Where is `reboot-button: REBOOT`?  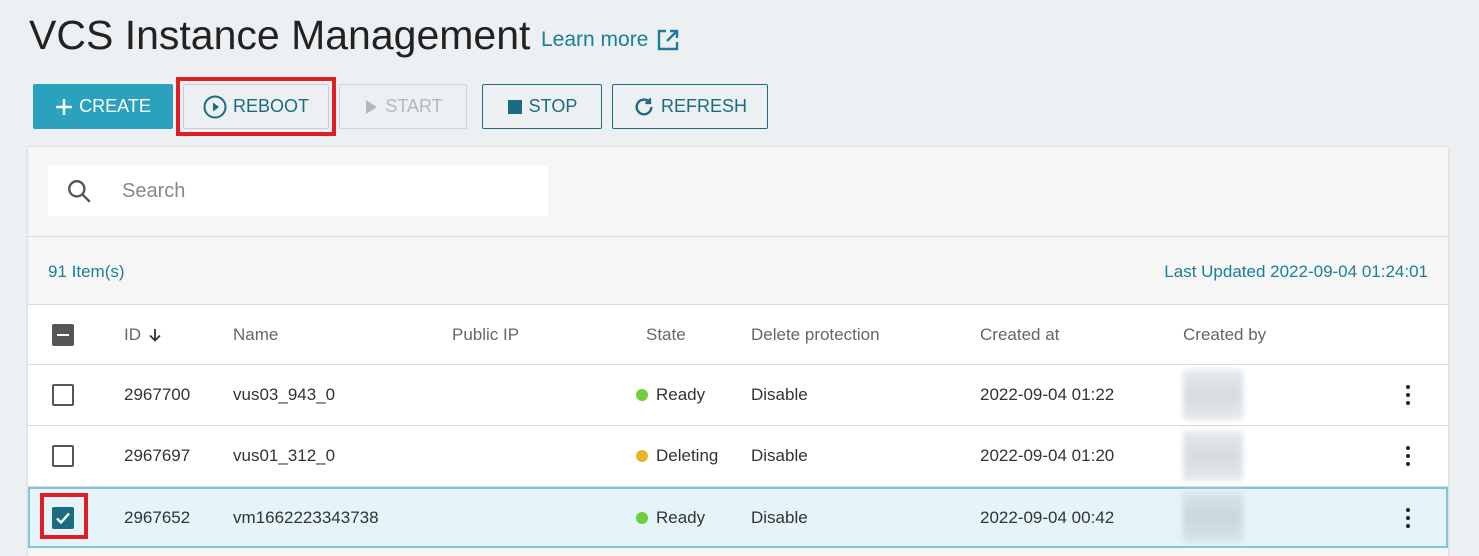 reboot-button: REBOOT is located at coordinates (256, 106).